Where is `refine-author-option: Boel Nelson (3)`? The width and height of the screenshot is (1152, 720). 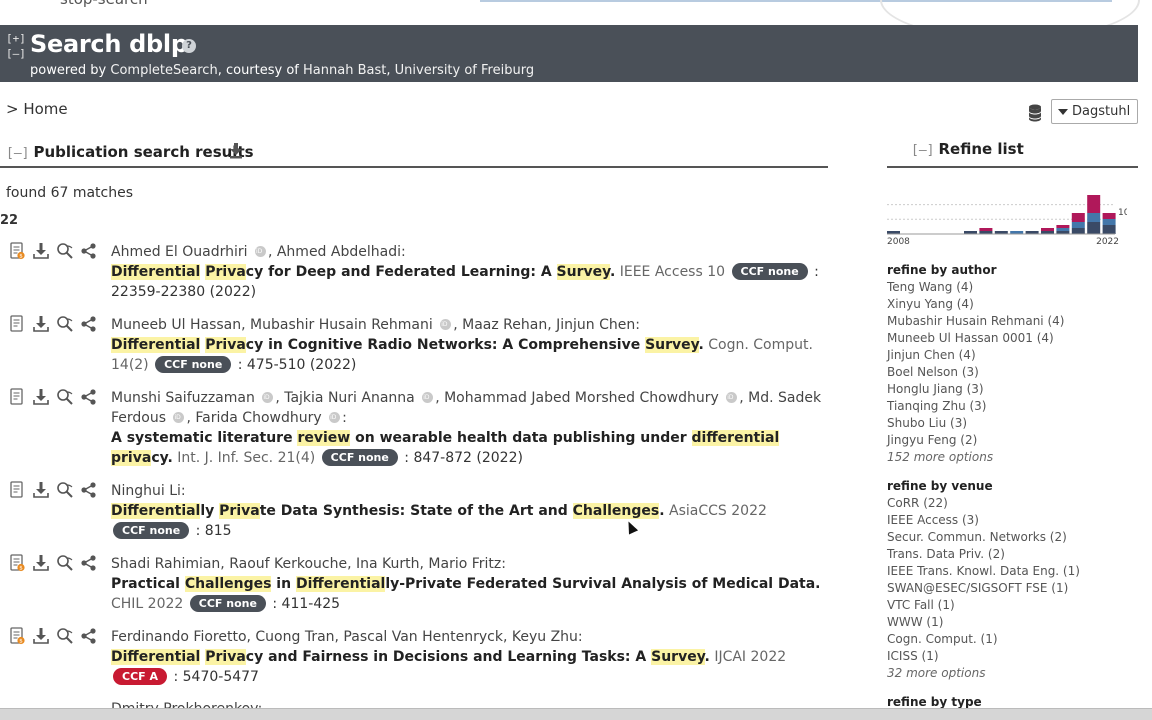
refine-author-option: Boel Nelson (3) is located at coordinates (1012, 372).